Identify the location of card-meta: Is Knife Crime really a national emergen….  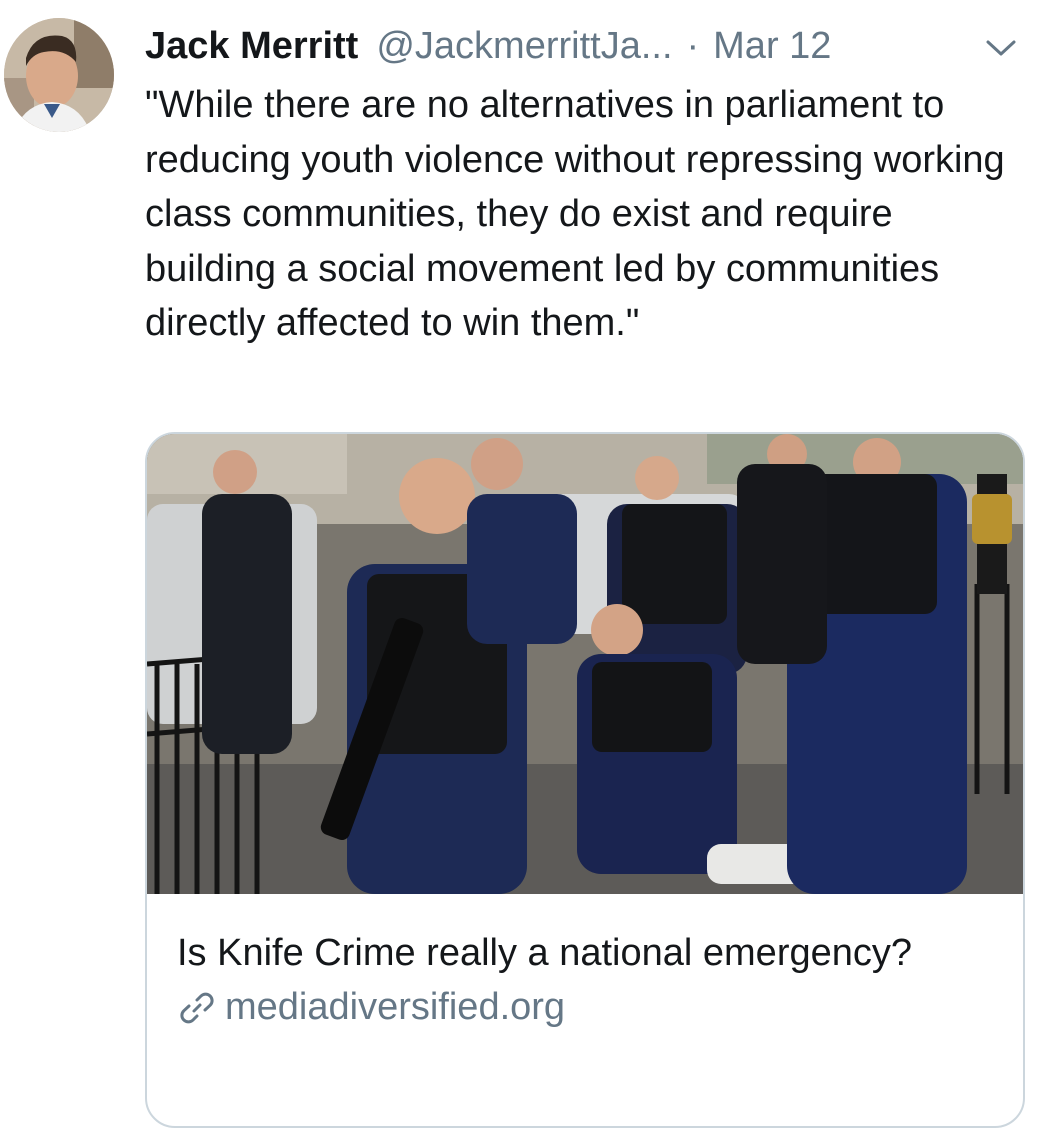
(585, 977).